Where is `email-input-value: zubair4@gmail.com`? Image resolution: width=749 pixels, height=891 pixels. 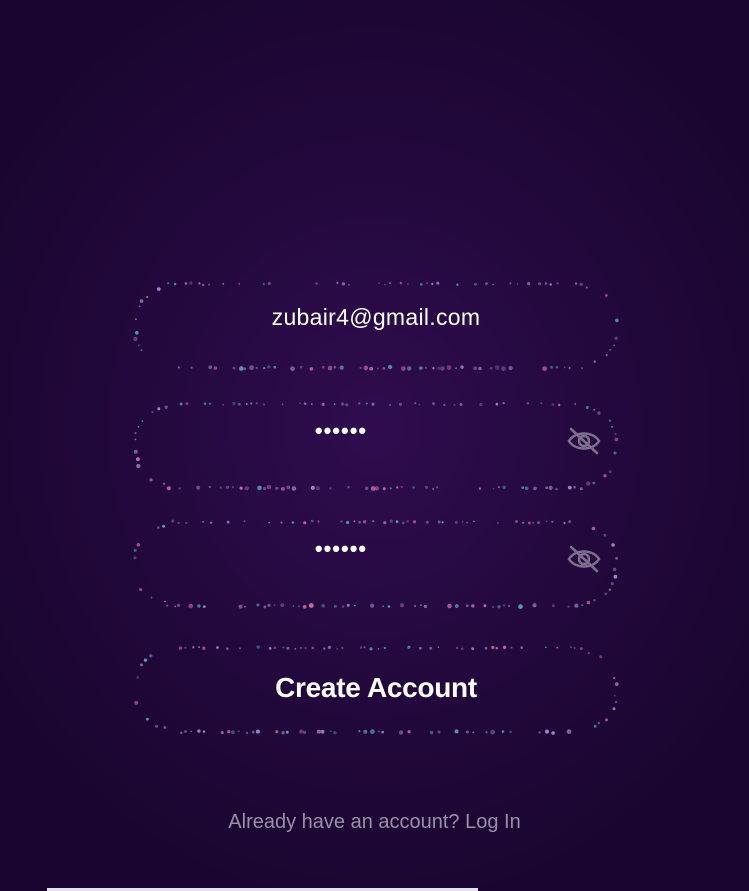
email-input-value: zubair4@gmail.com is located at coordinates (376, 317).